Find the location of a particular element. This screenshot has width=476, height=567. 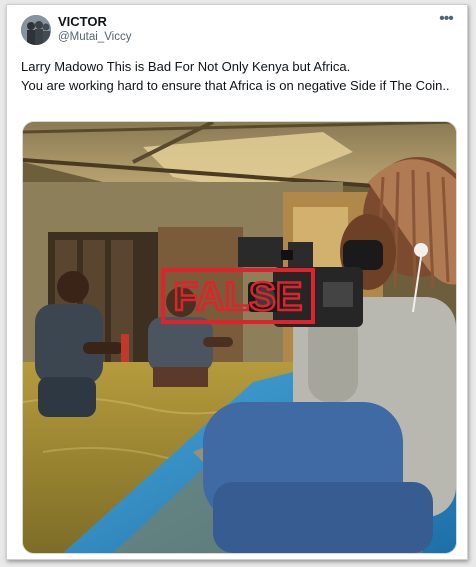

author-handle: @Mutai_Viccy is located at coordinates (94, 37).